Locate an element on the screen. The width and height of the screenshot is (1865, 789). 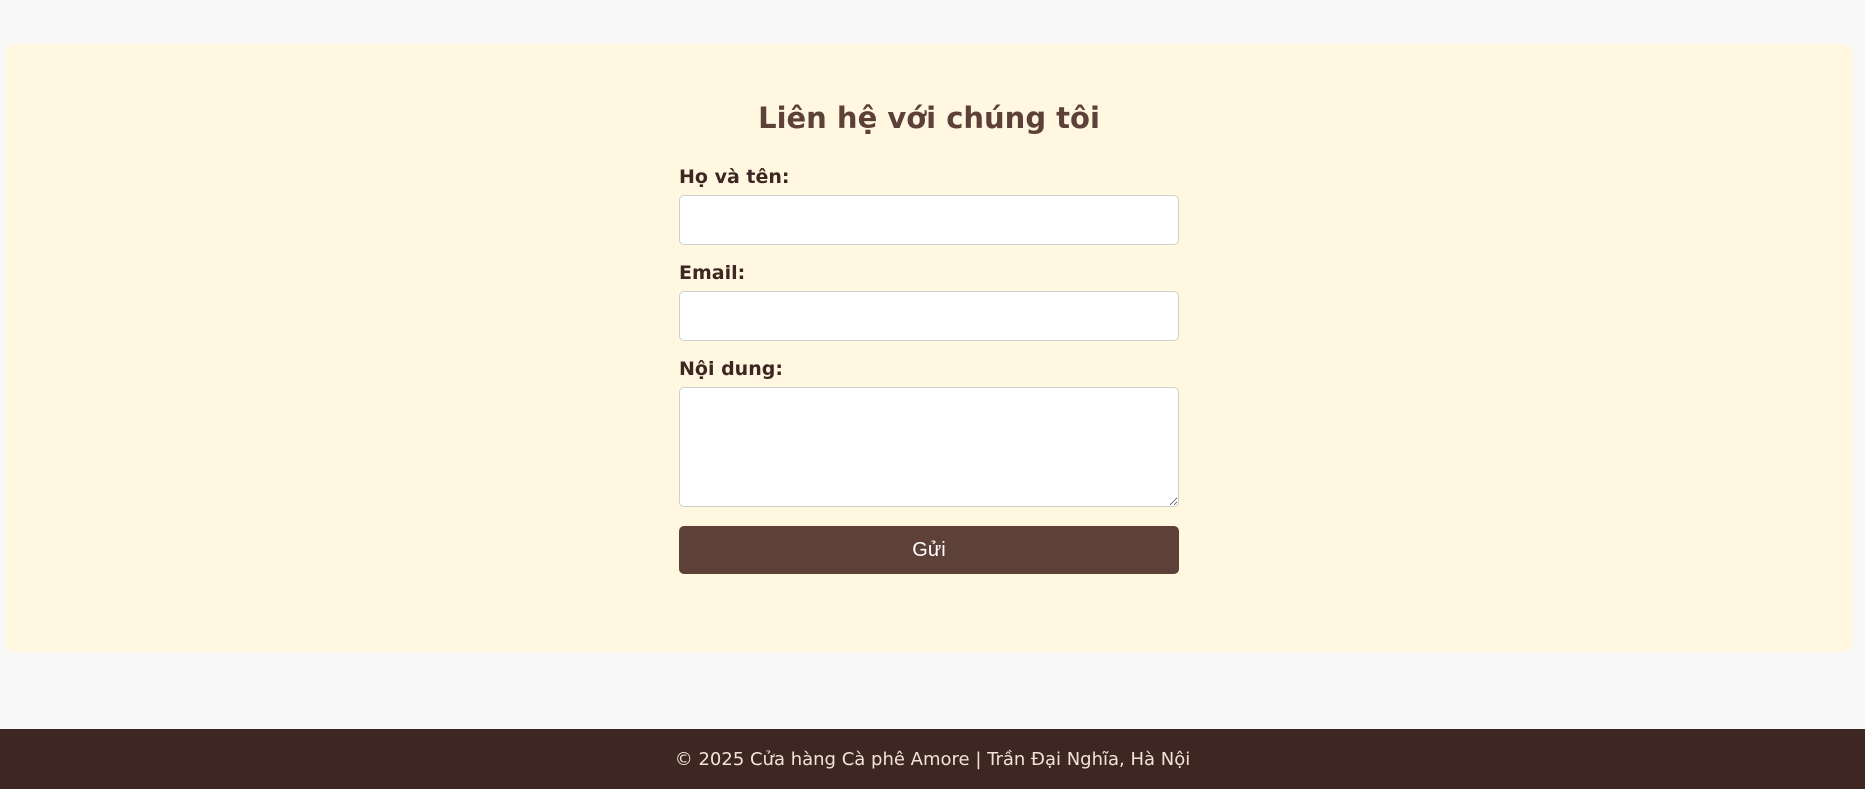
name-input is located at coordinates (929, 220).